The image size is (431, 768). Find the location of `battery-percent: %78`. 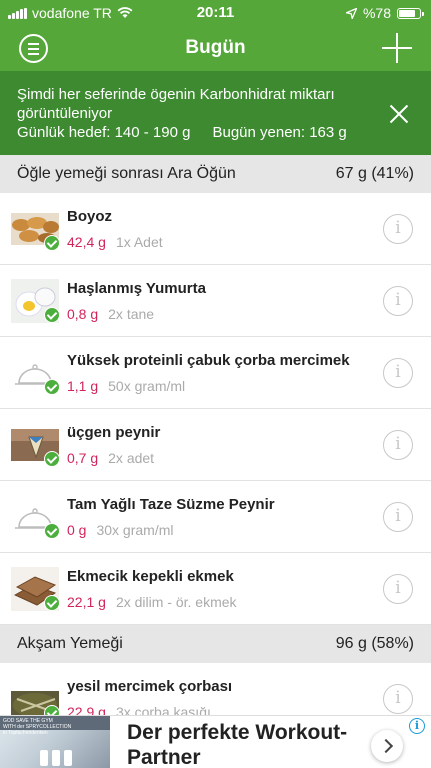

battery-percent: %78 is located at coordinates (376, 13).